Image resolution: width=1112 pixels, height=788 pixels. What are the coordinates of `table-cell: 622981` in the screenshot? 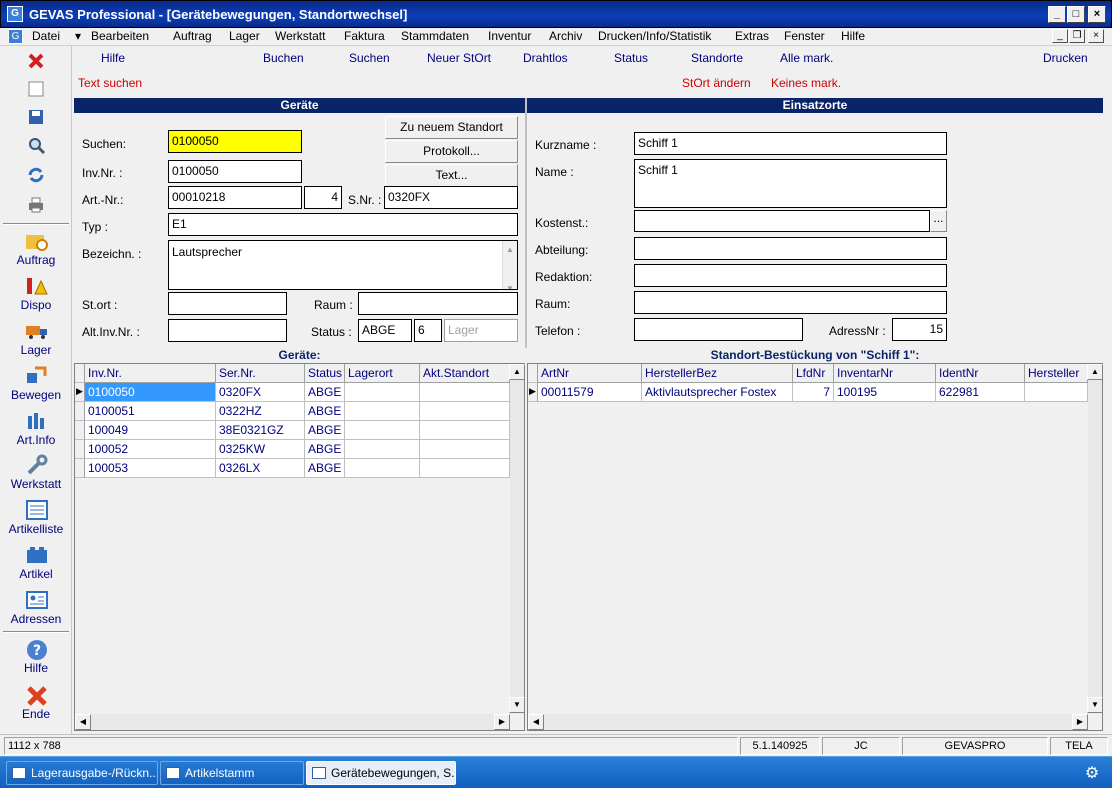 It's located at (980, 392).